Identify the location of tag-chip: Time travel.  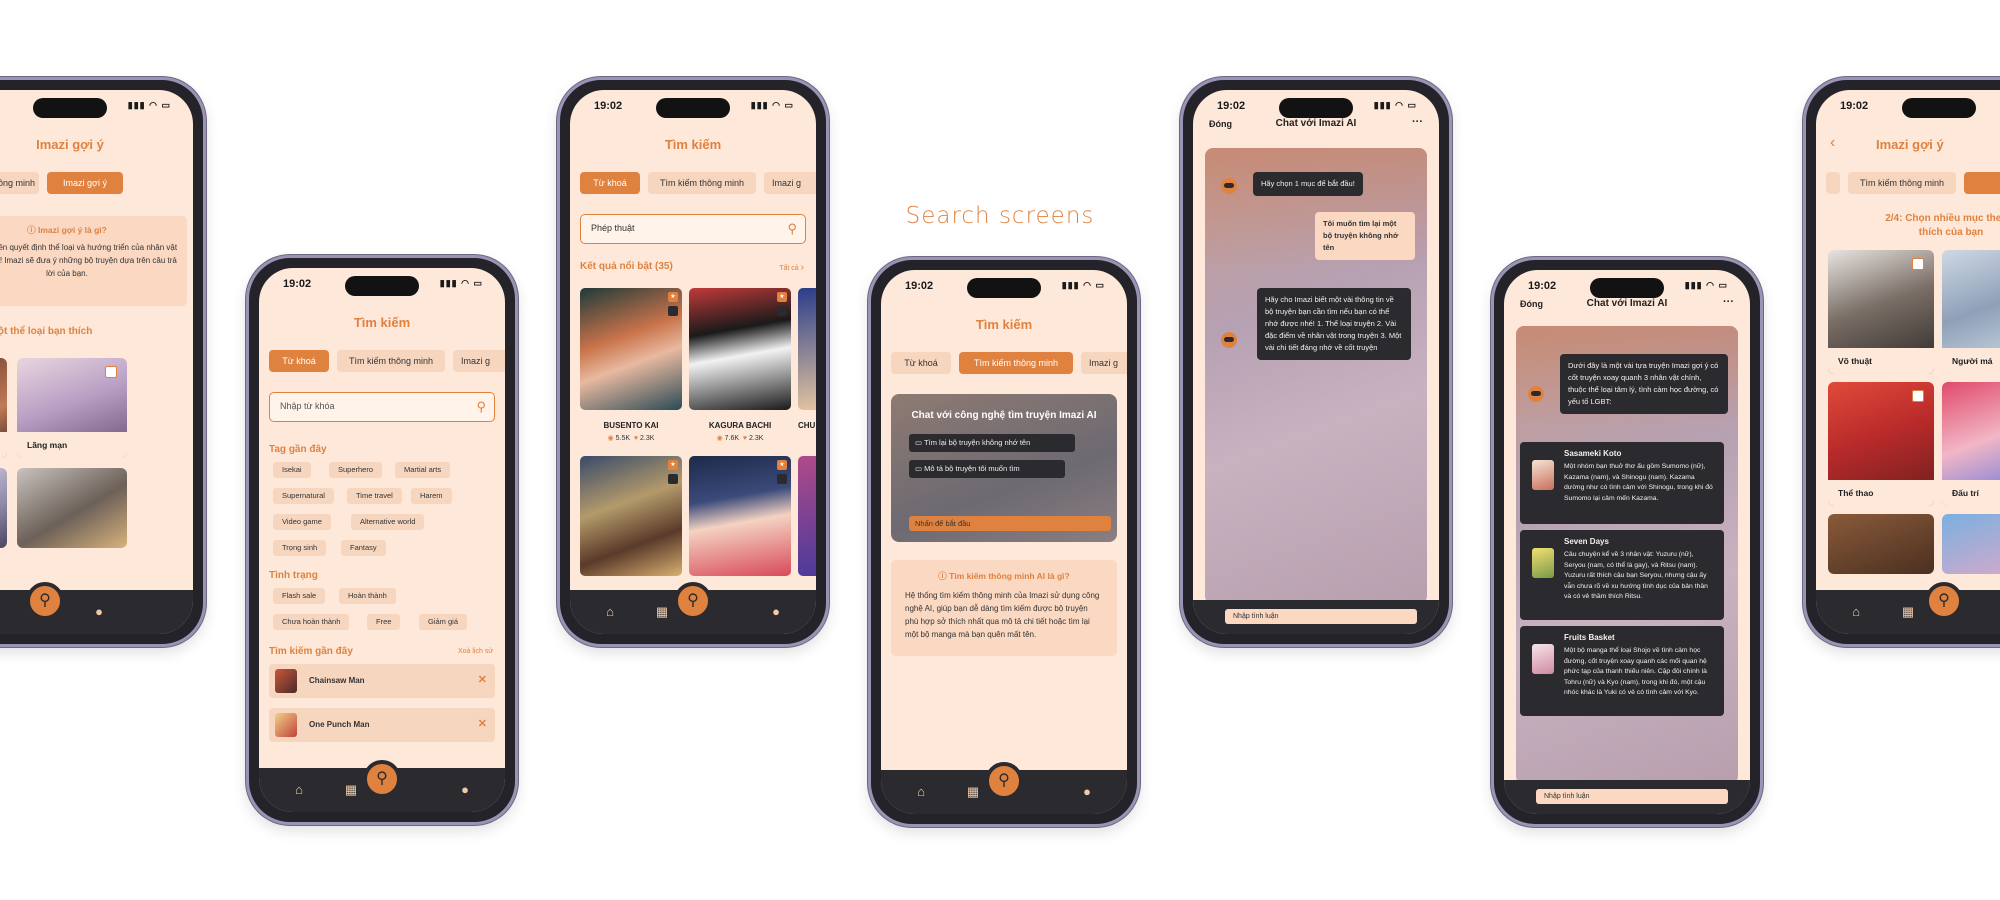
(374, 496).